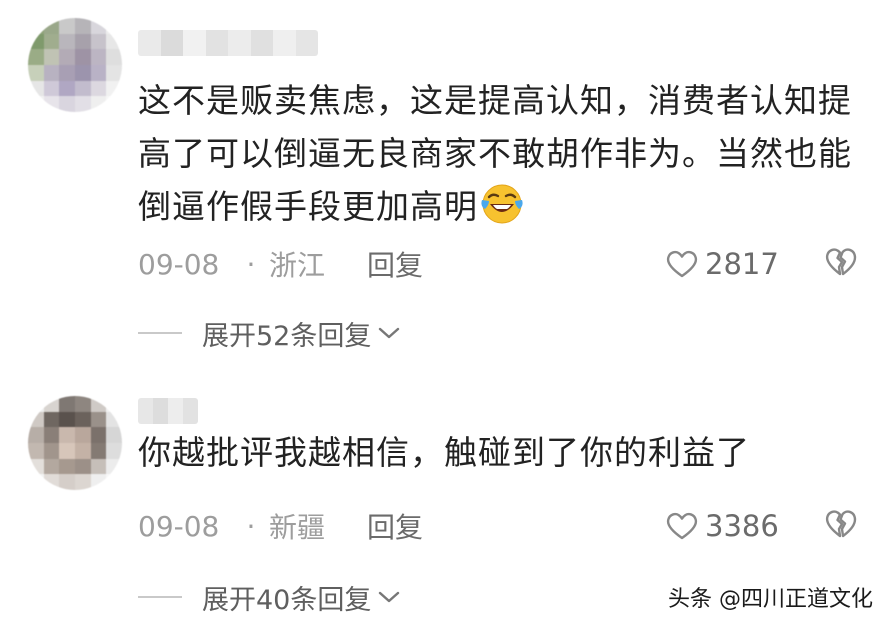  What do you see at coordinates (287, 600) in the screenshot?
I see `expand-replies-label: 展开40条回复` at bounding box center [287, 600].